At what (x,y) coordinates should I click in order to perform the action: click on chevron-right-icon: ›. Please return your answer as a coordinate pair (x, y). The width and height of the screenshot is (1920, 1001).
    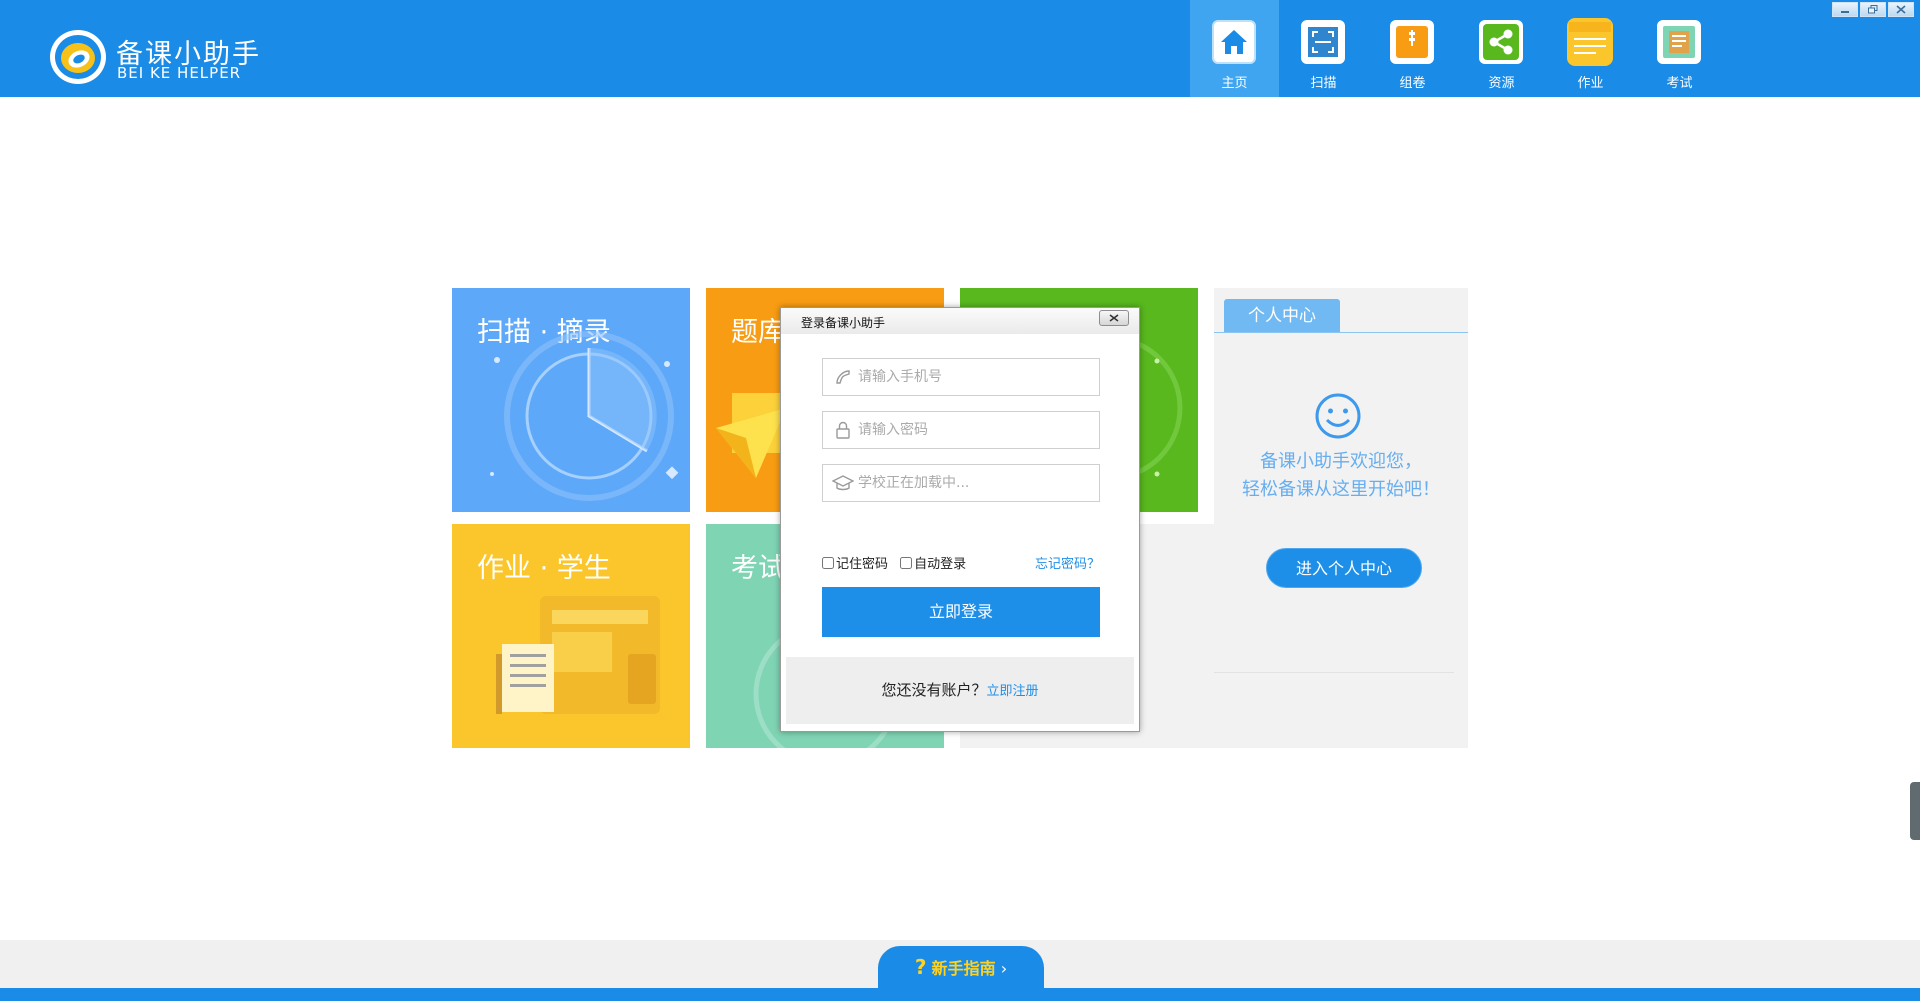
    Looking at the image, I should click on (1004, 968).